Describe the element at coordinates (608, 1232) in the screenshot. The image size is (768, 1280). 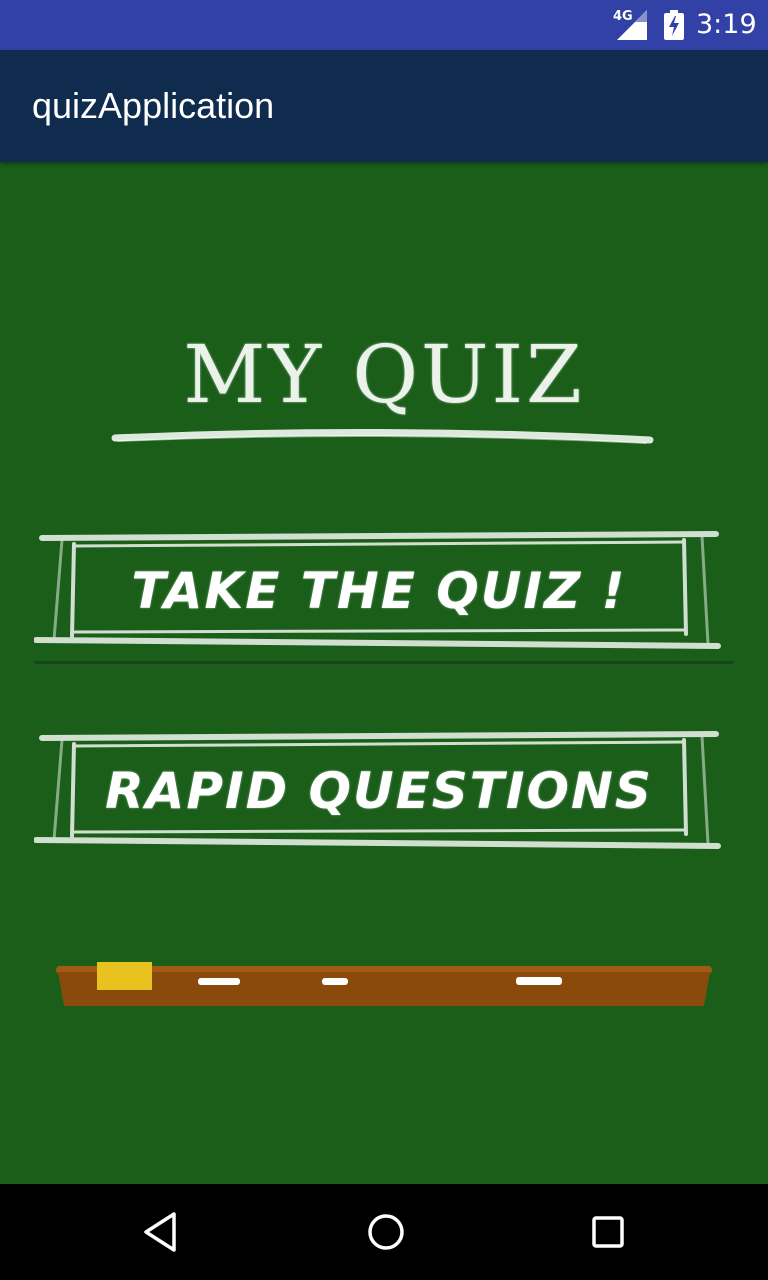
I see `recents-icon` at that location.